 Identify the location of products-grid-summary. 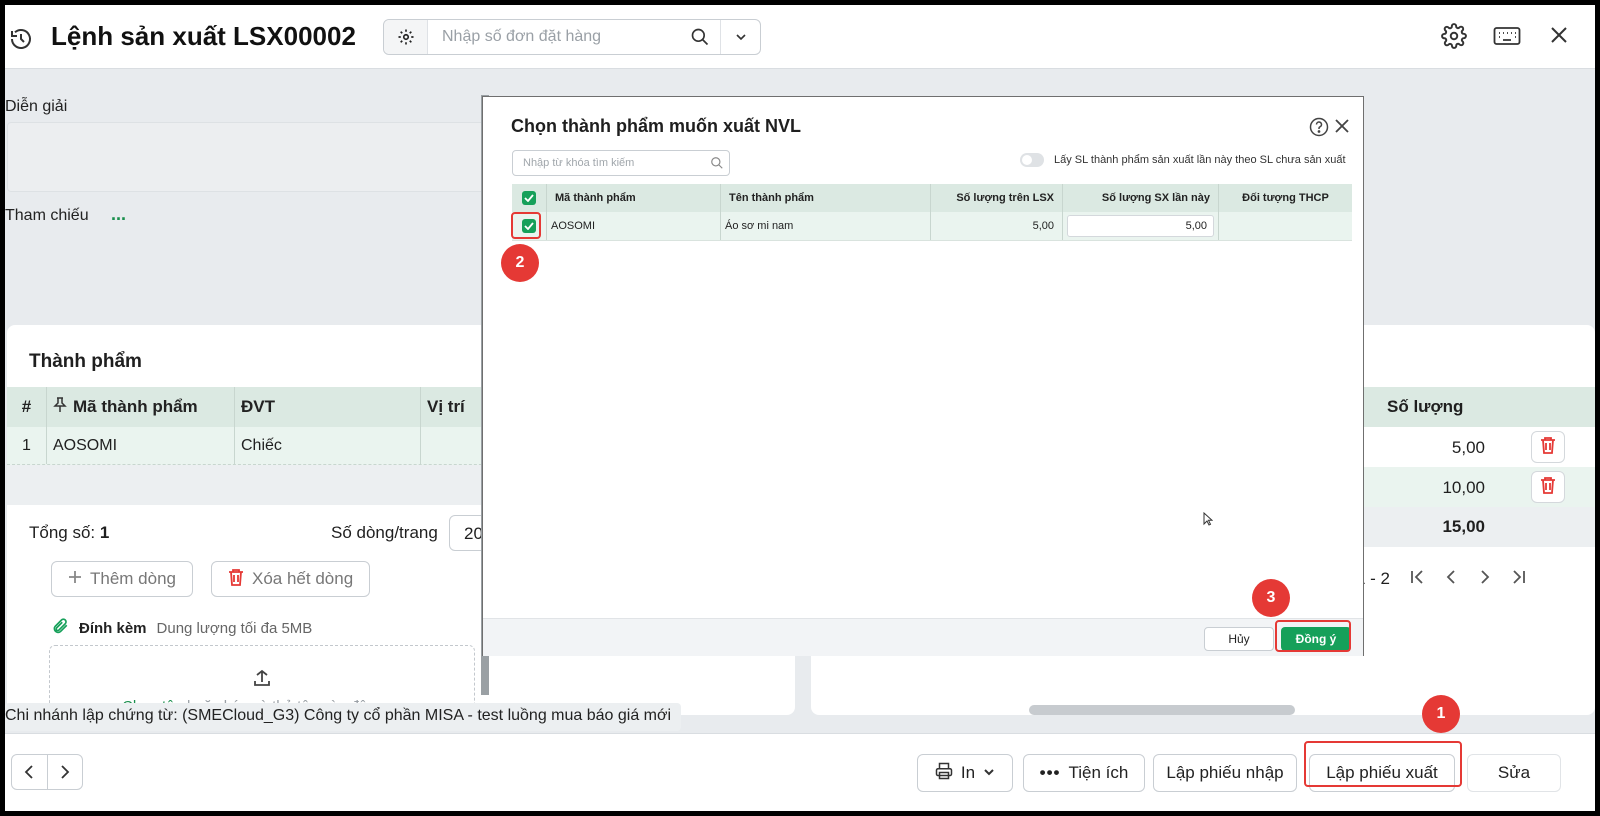
(257, 485).